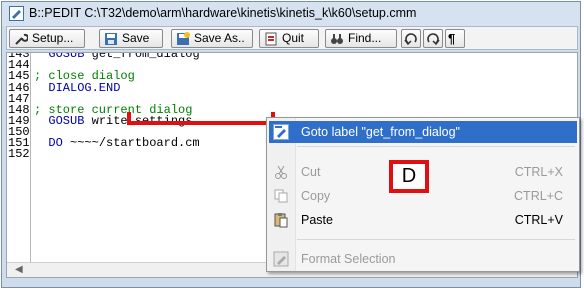 The image size is (584, 292). I want to click on code-text: get_from_dialog, so click(142, 57).